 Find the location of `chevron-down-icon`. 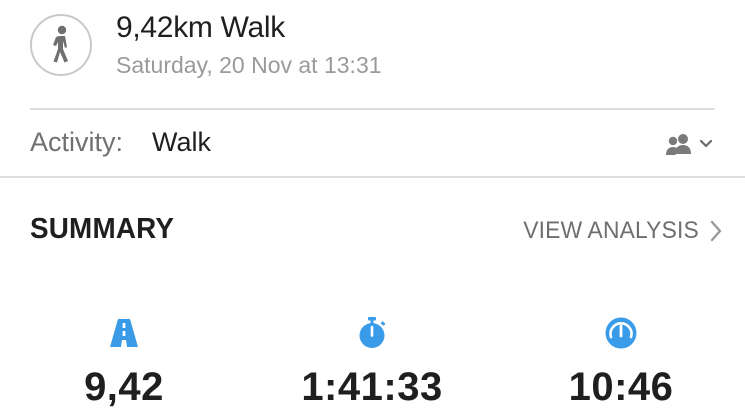

chevron-down-icon is located at coordinates (706, 143).